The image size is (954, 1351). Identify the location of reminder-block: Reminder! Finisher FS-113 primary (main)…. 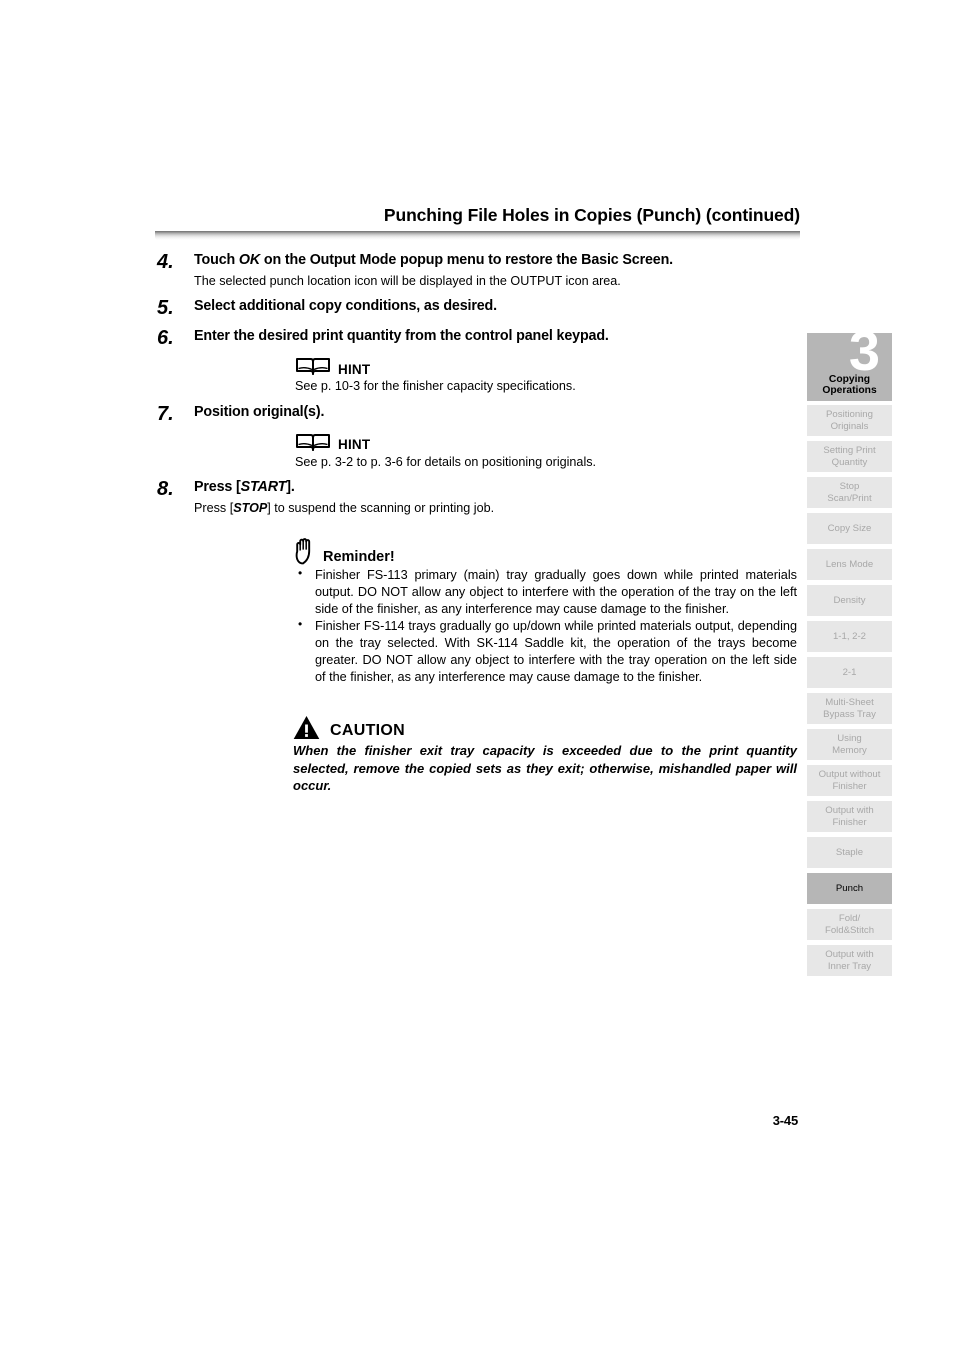
(545, 611).